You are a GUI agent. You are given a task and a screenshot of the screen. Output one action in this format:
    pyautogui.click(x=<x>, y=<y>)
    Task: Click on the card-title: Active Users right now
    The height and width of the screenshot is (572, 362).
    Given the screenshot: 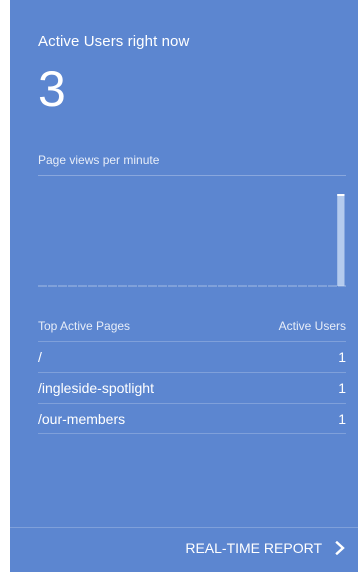 What is the action you would take?
    pyautogui.click(x=114, y=41)
    